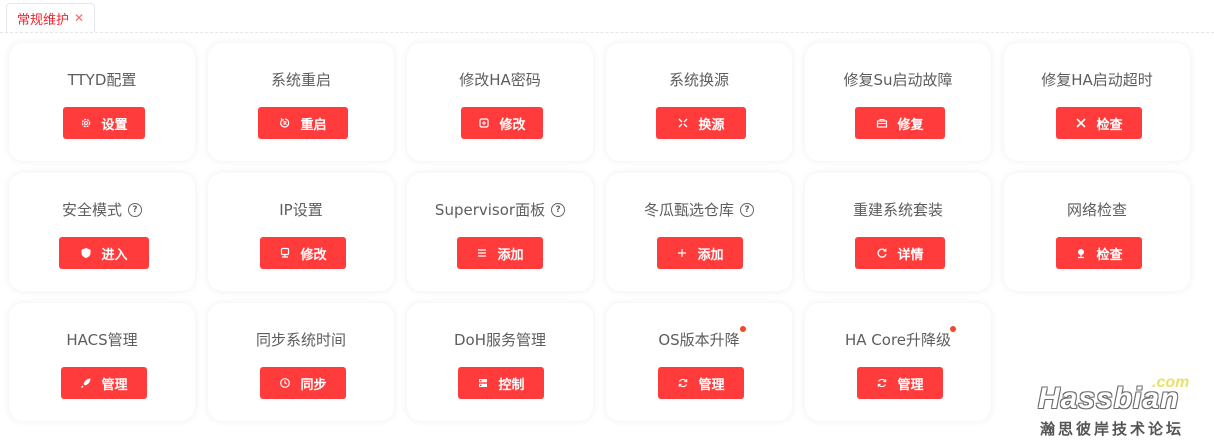  What do you see at coordinates (79, 18) in the screenshot?
I see `close-icon: ✕` at bounding box center [79, 18].